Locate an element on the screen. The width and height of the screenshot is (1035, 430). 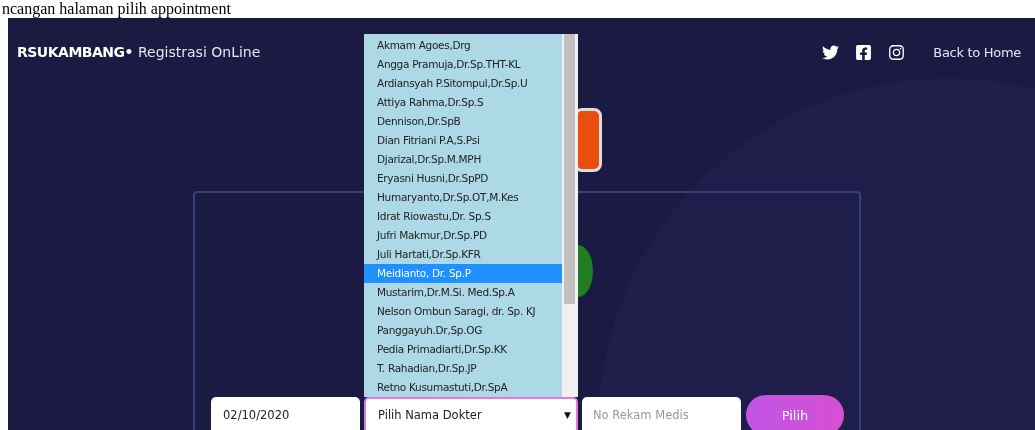
doctor-select: Pilih Nama Dokter ▼ is located at coordinates (471, 413).